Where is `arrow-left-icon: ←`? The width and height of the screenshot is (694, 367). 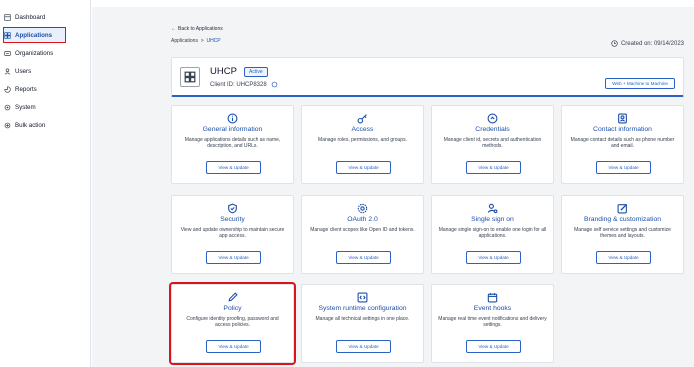 arrow-left-icon: ← is located at coordinates (173, 29).